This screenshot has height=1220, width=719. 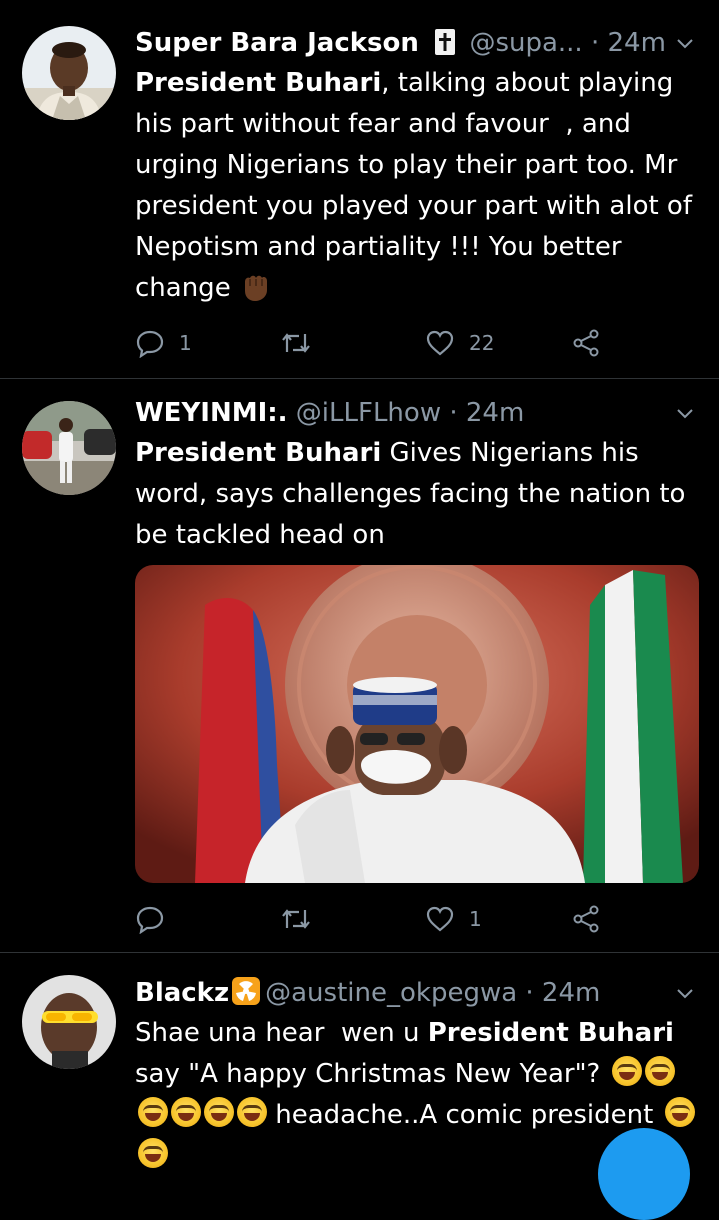 I want to click on display-name: Super Bara Jackson, so click(x=277, y=43).